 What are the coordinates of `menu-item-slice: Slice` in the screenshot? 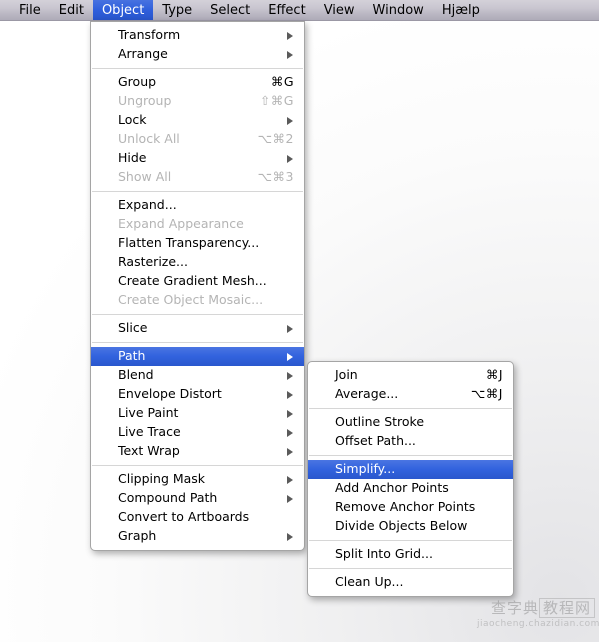 It's located at (197, 328).